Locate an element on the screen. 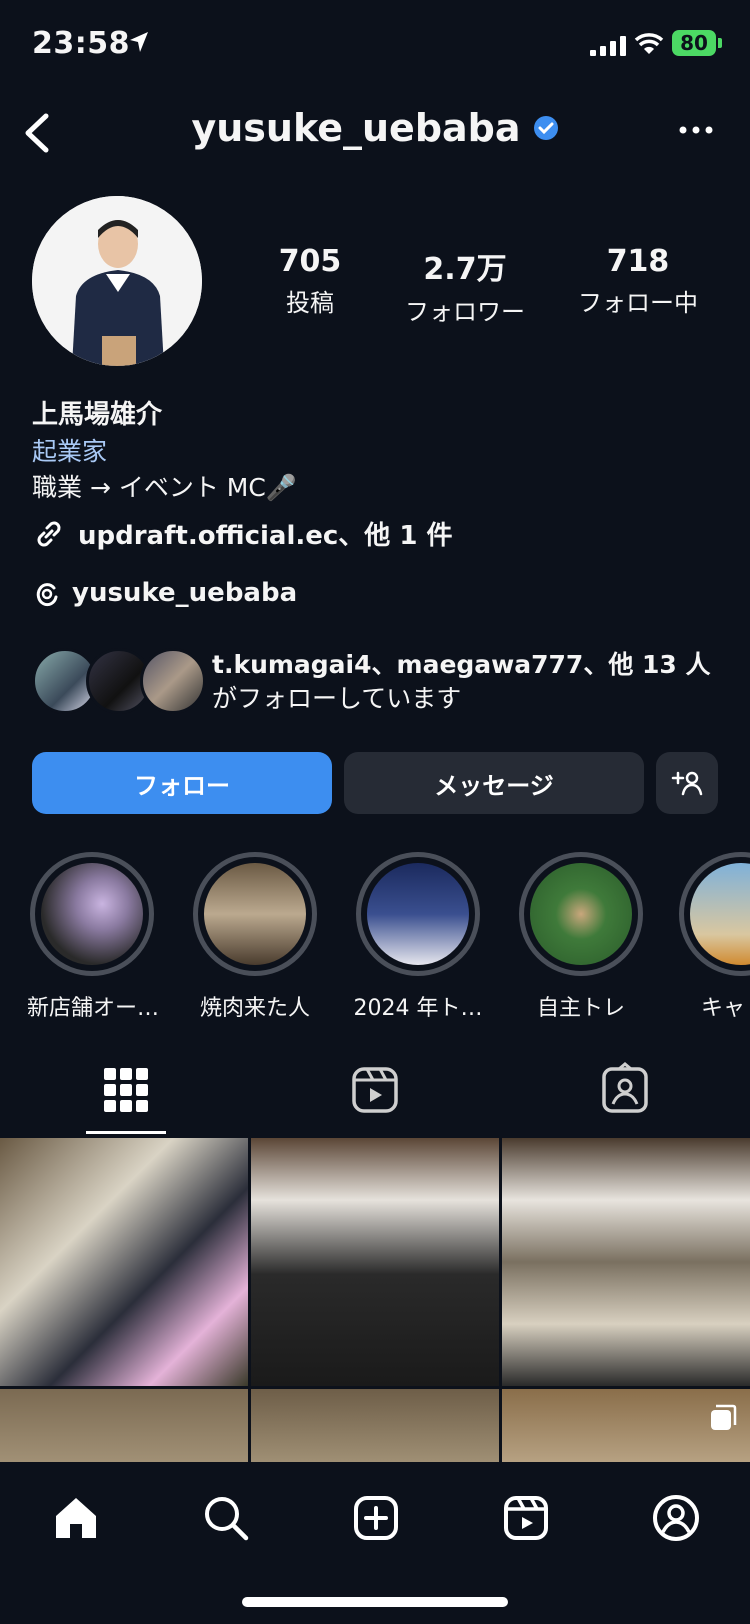  add-person-icon is located at coordinates (687, 783).